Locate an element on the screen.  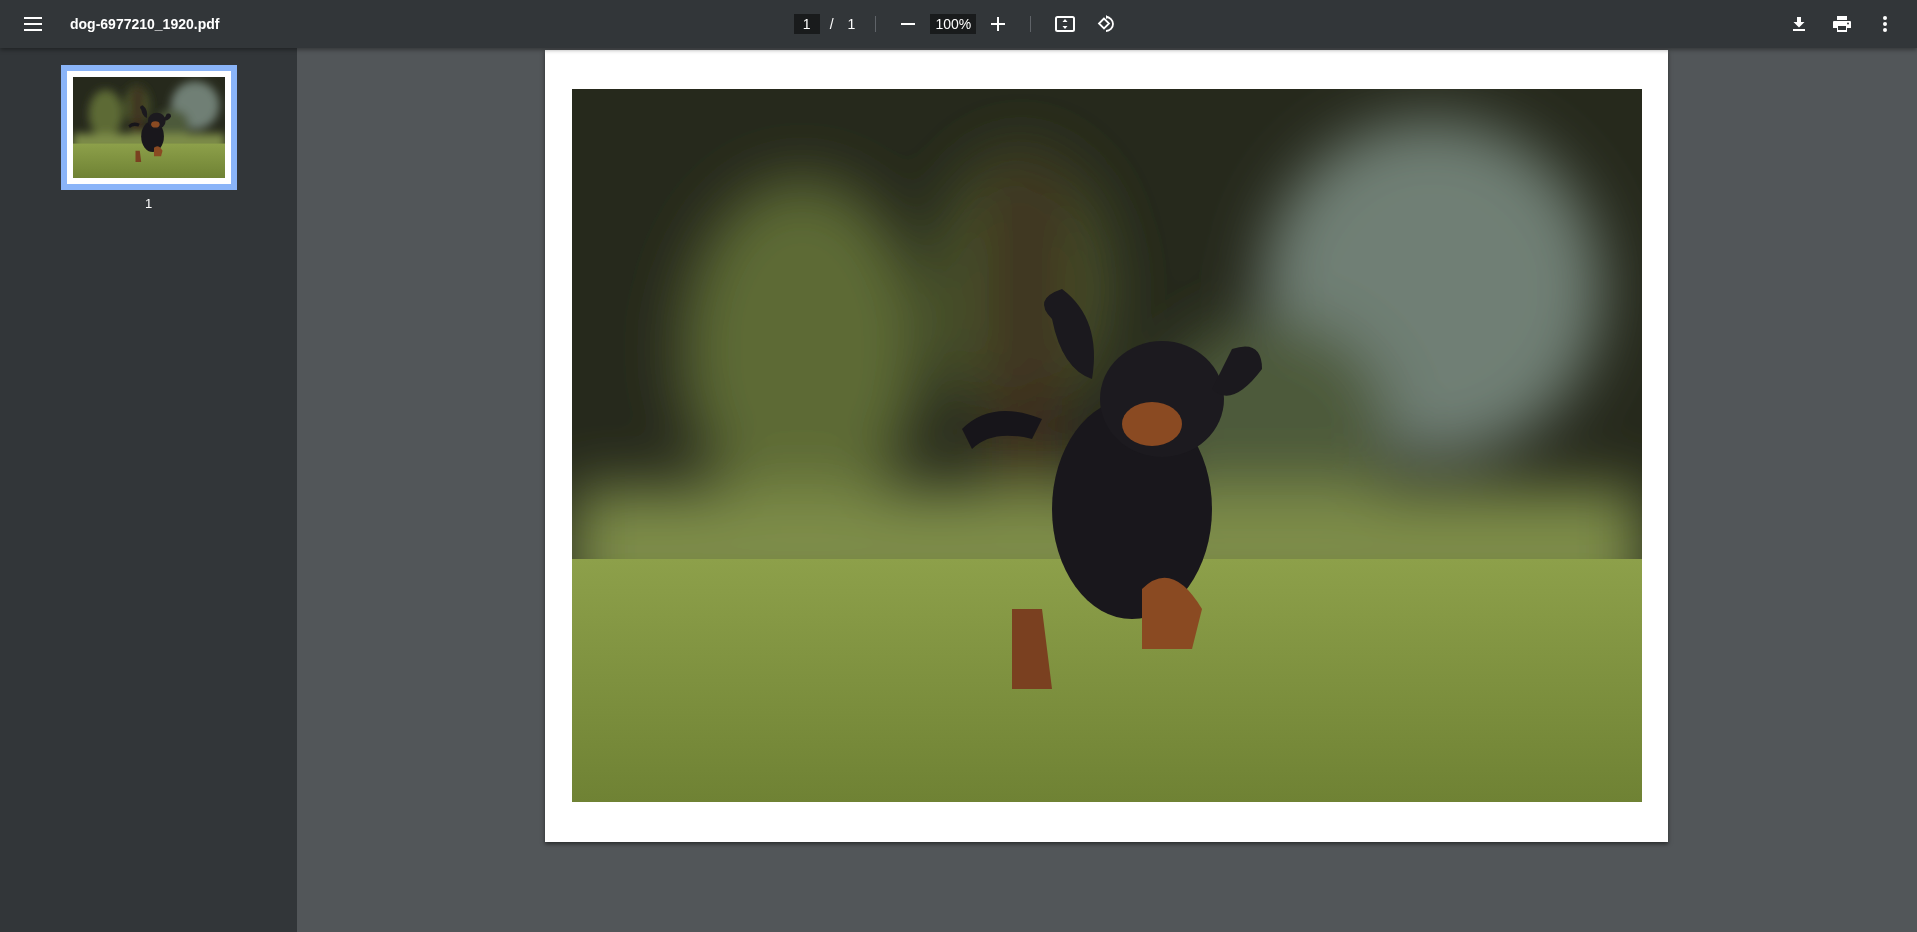
rotate-icon is located at coordinates (1106, 24).